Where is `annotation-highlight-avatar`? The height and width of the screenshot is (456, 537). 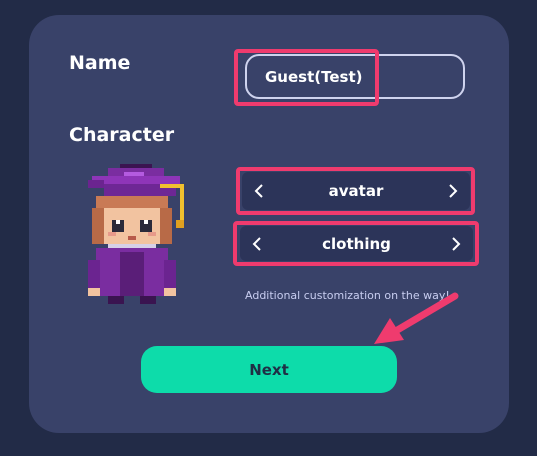
annotation-highlight-avatar is located at coordinates (355, 191).